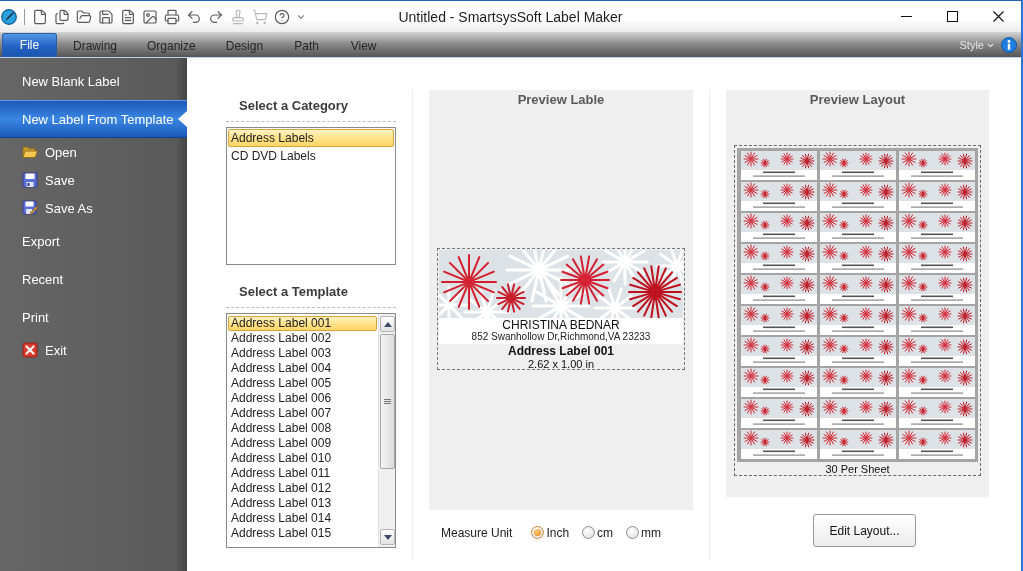 This screenshot has width=1023, height=571. Describe the element at coordinates (561, 325) in the screenshot. I see `recipient-name: CHRISTINA BEDNAR` at that location.